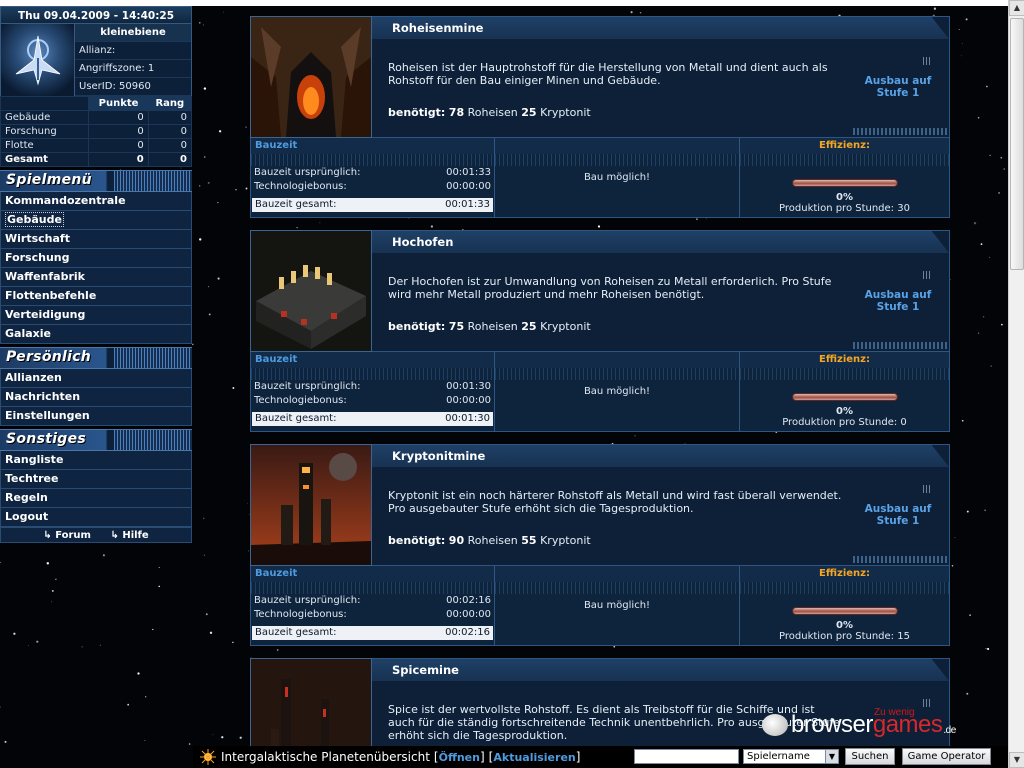 The height and width of the screenshot is (768, 1024). Describe the element at coordinates (1016, 8) in the screenshot. I see `scroll-up-arrow-icon: ▲` at that location.